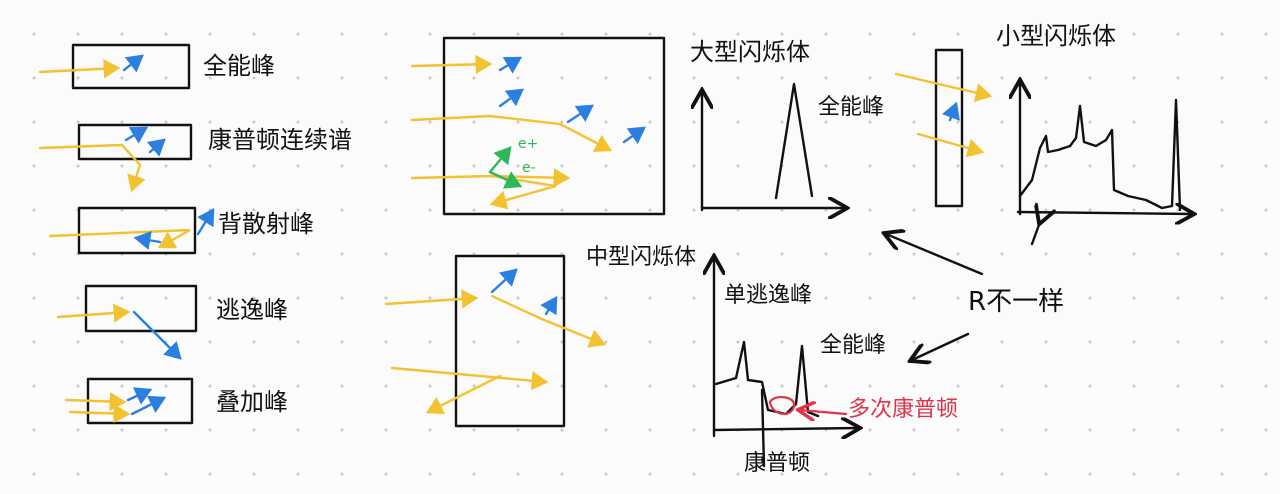  What do you see at coordinates (949, 128) in the screenshot?
I see `small-detector-box` at bounding box center [949, 128].